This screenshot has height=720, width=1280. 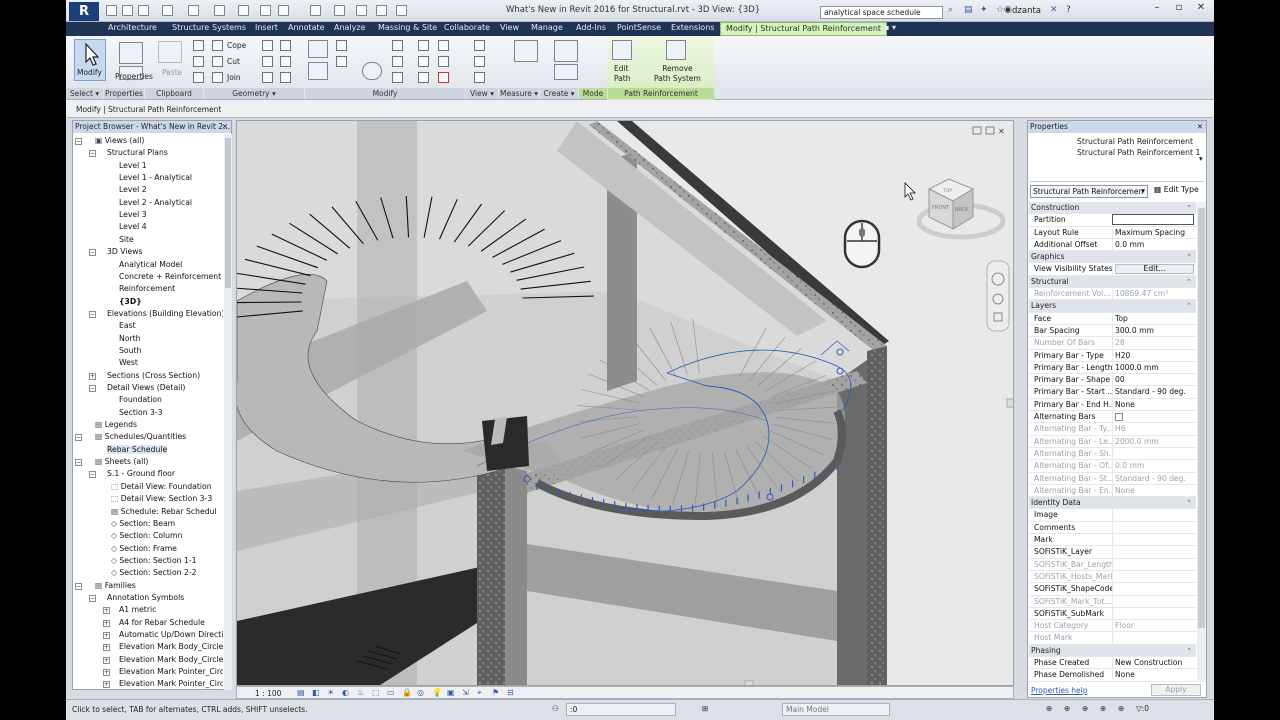 What do you see at coordinates (150, 265) in the screenshot?
I see `tree-item: Analytical Model` at bounding box center [150, 265].